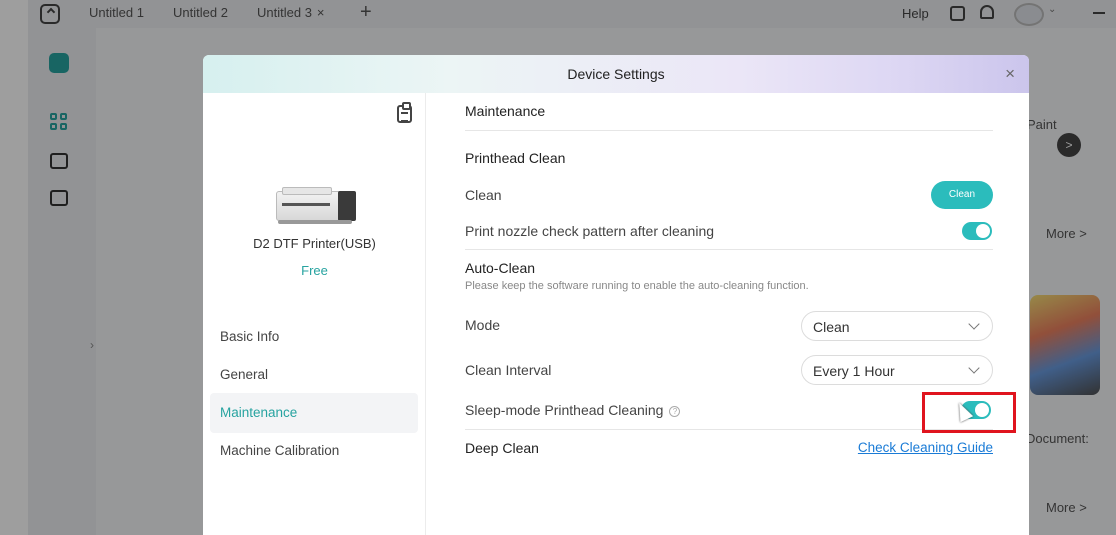 The height and width of the screenshot is (535, 1116). I want to click on nozzle-check-toggle, so click(977, 231).